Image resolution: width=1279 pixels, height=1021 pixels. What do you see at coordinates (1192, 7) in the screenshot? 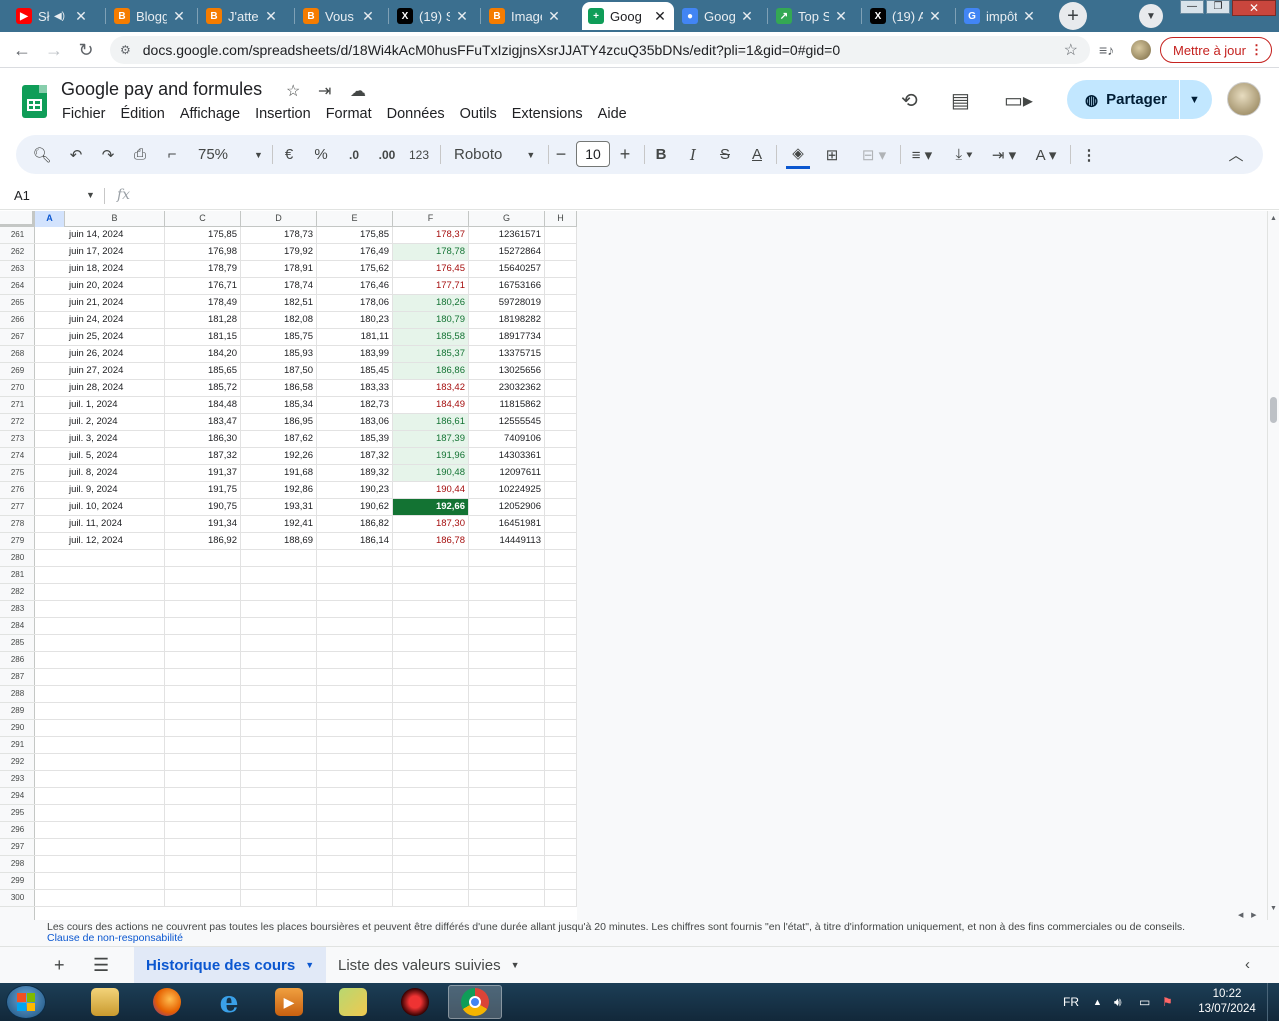
I see `minimize-icon: —` at bounding box center [1192, 7].